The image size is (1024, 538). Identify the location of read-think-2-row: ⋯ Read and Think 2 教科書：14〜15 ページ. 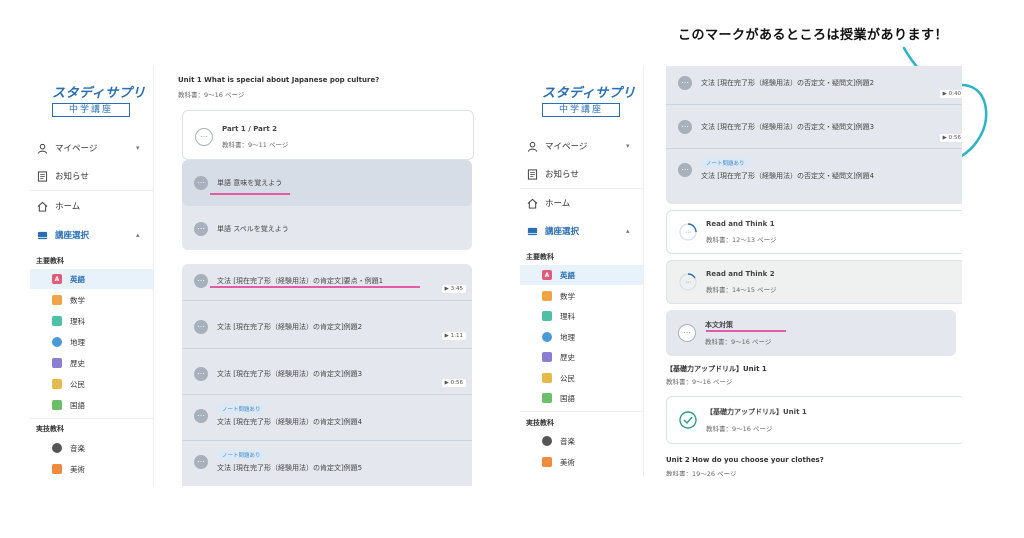
(814, 282).